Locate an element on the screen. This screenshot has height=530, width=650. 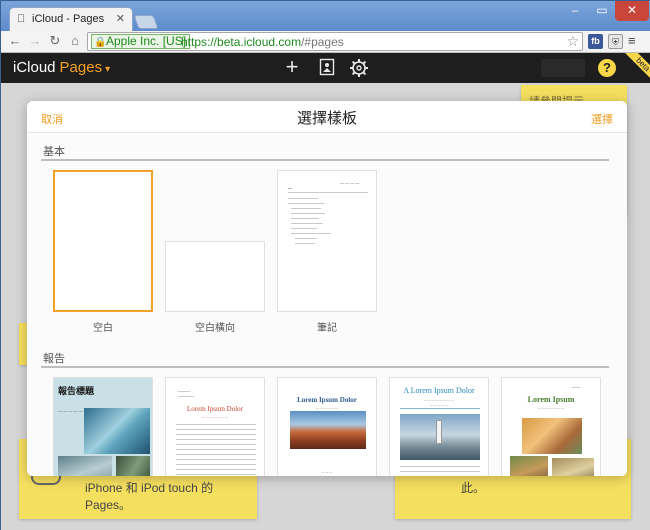
close-icon: ✕ is located at coordinates (120, 18).